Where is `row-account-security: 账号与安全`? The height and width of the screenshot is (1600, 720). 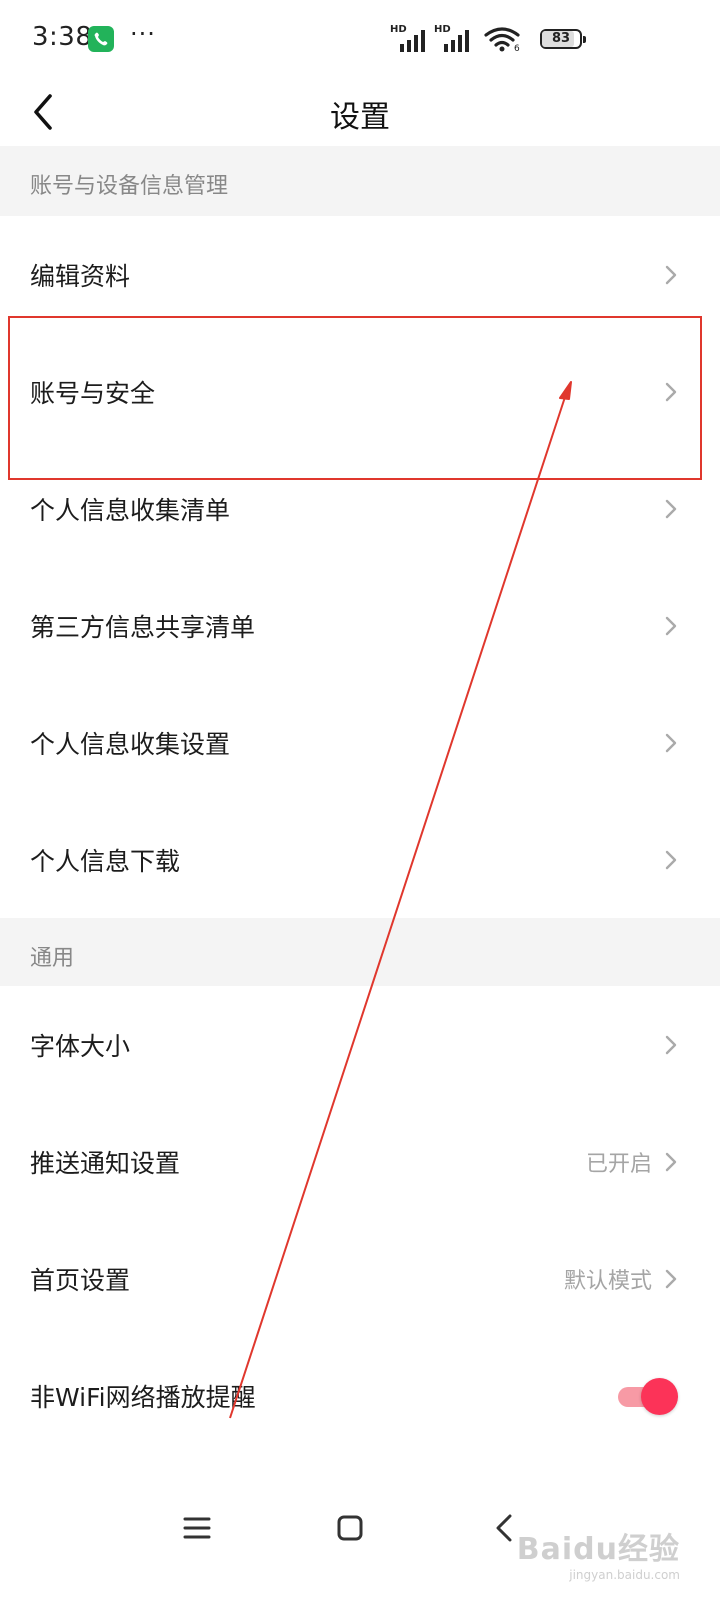 row-account-security: 账号与安全 is located at coordinates (360, 391).